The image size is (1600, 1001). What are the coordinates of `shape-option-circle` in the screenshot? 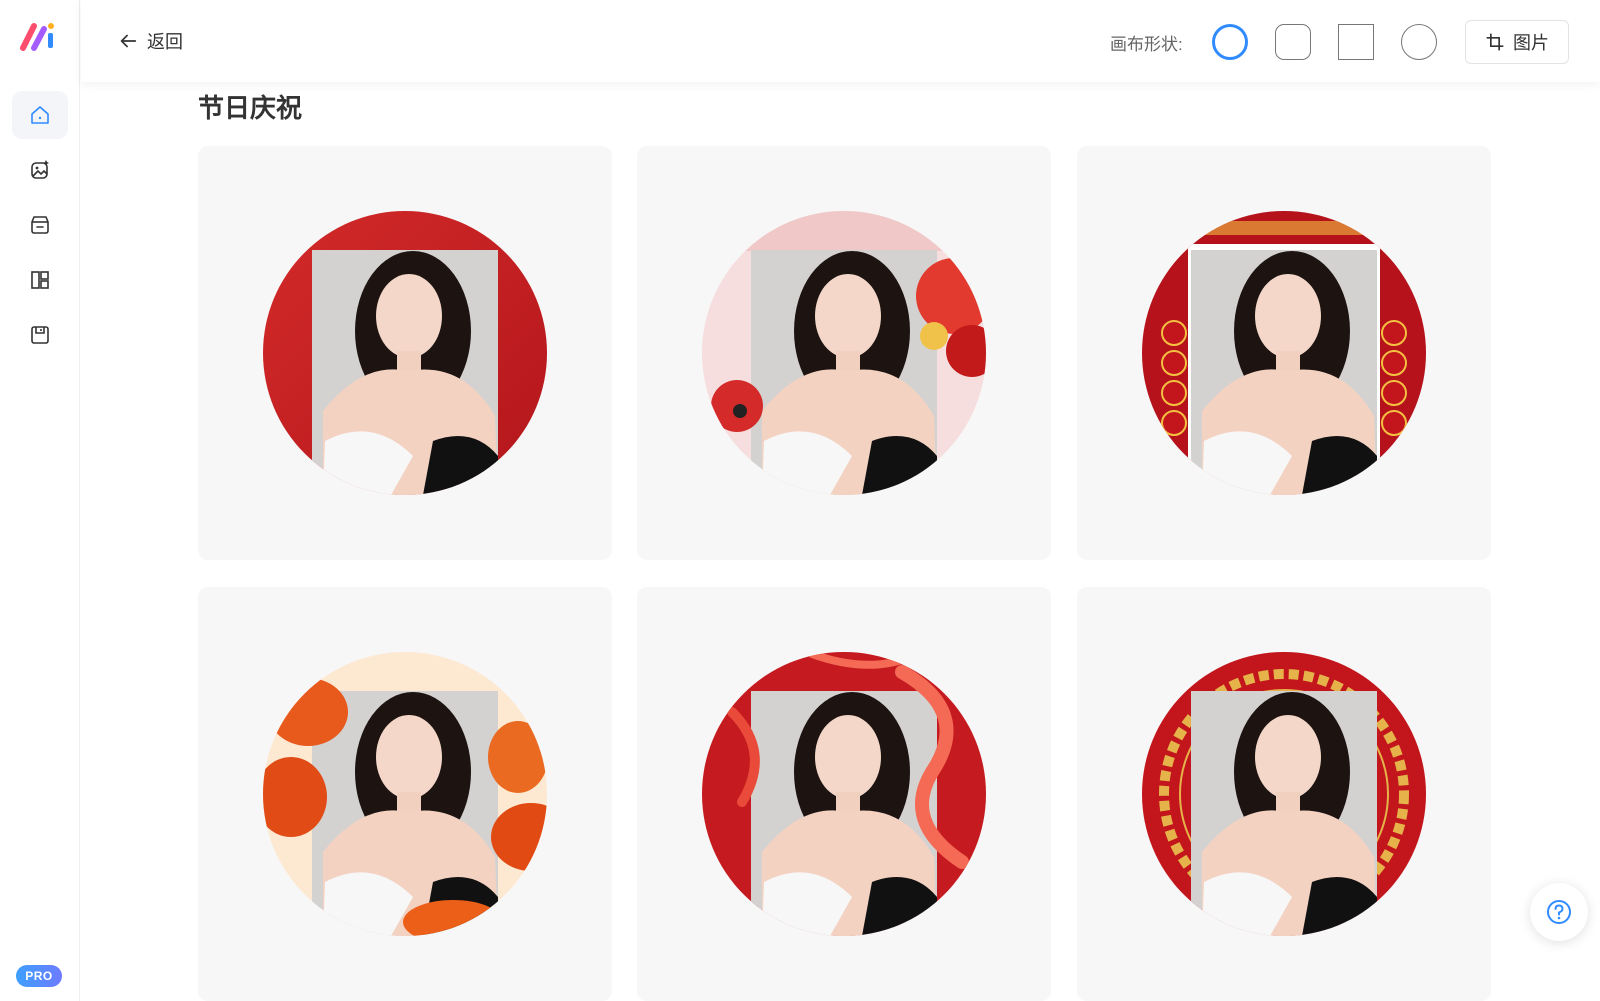 It's located at (1230, 42).